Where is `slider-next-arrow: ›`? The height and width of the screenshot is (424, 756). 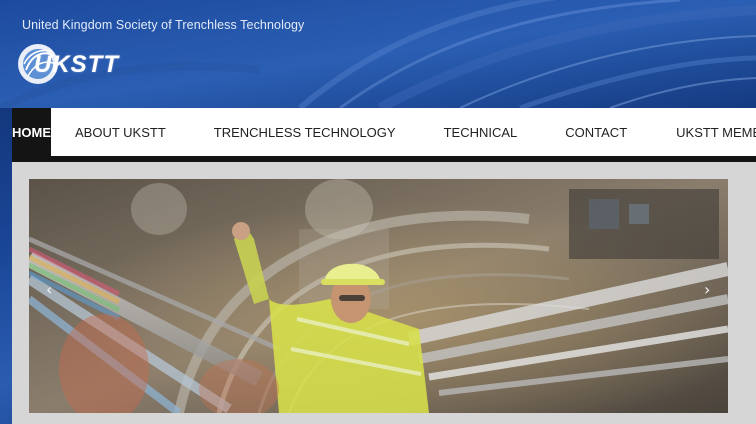
slider-next-arrow: › is located at coordinates (707, 290).